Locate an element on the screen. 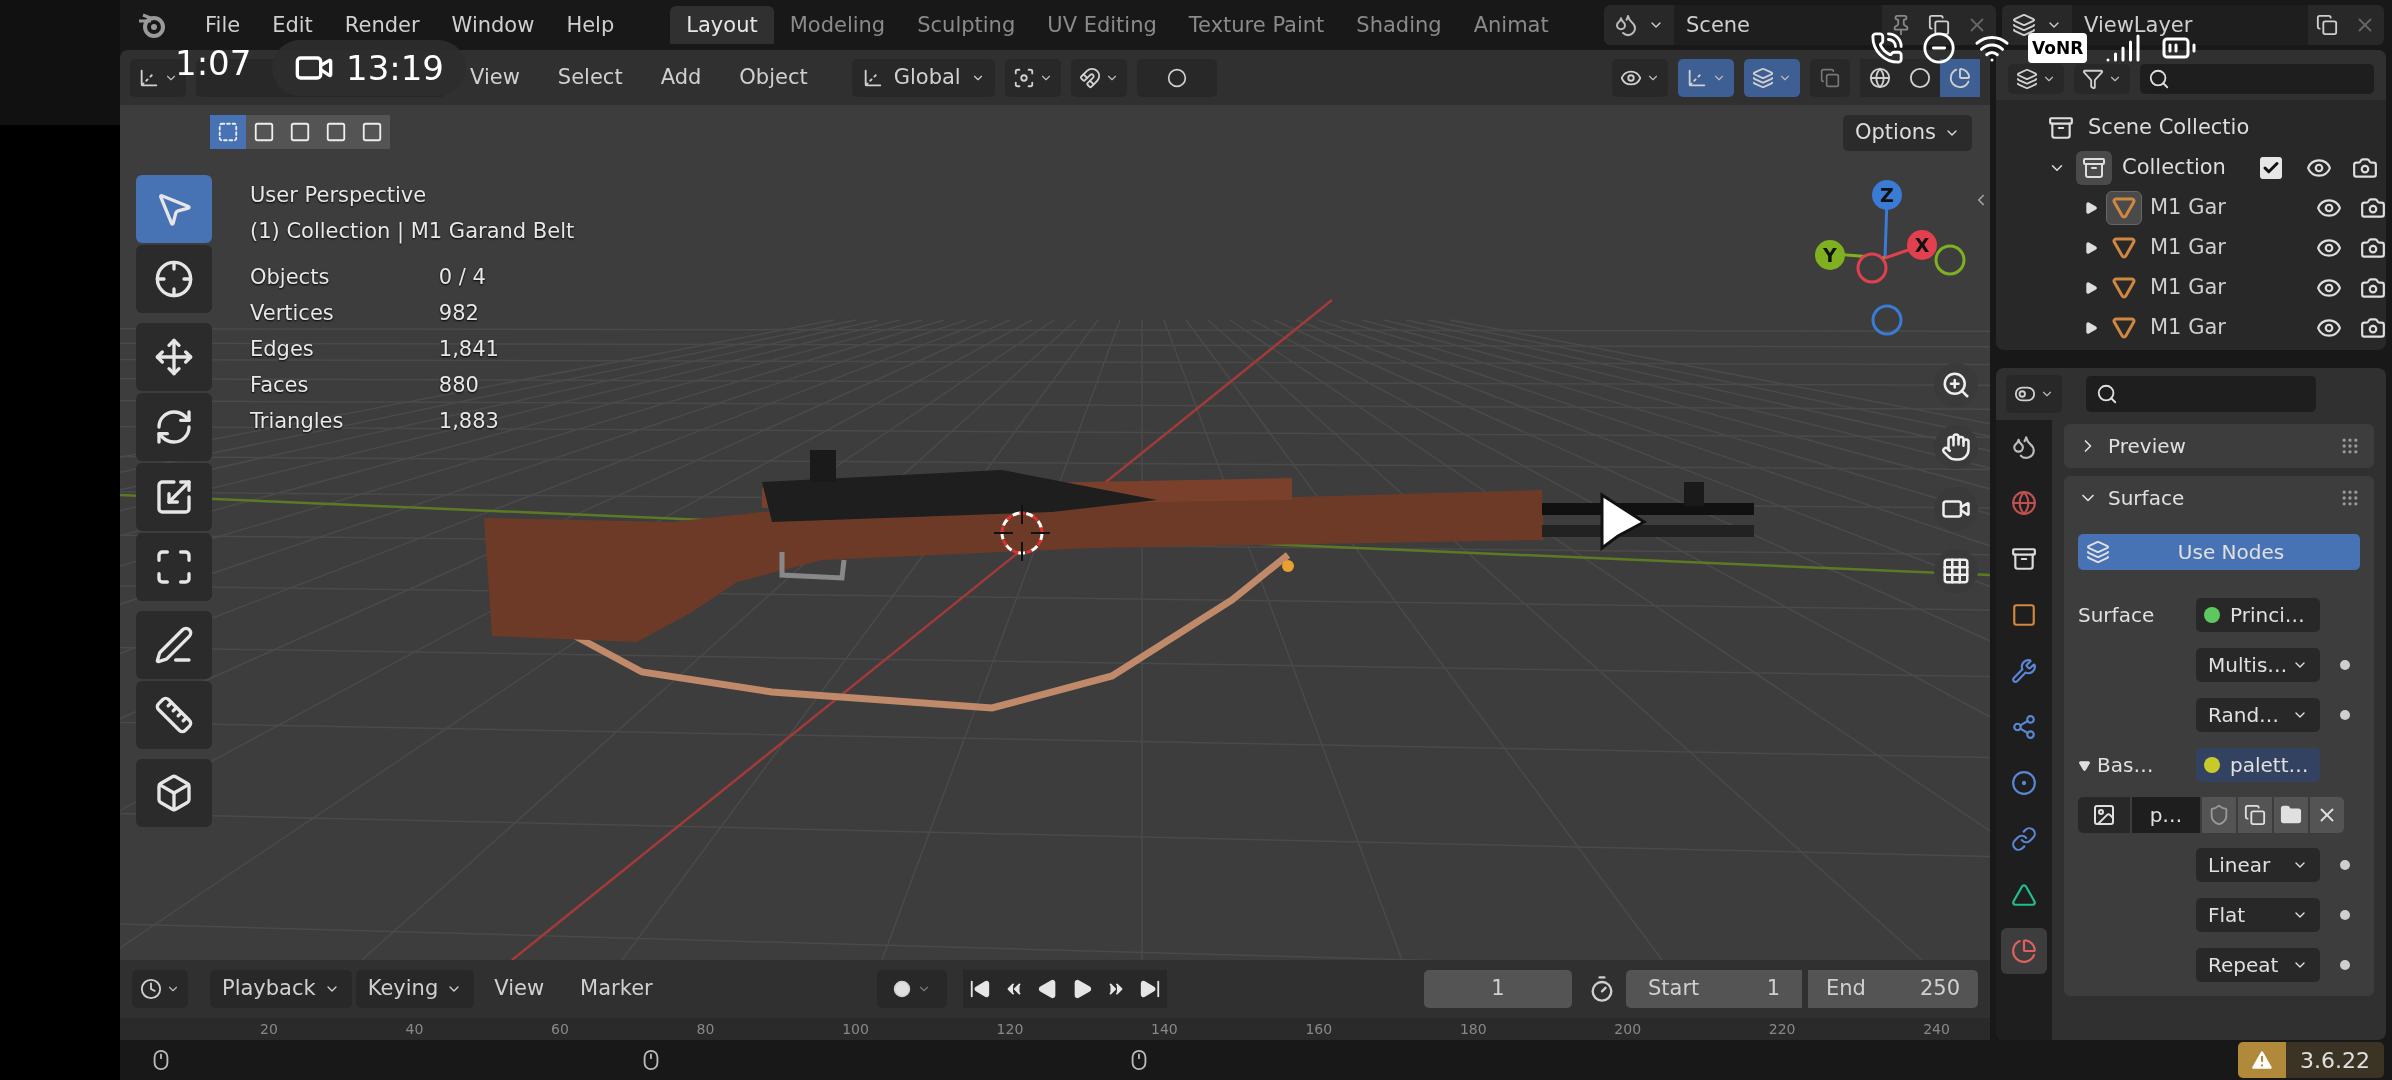 Image resolution: width=2392 pixels, height=1080 pixels. timeline-menu: Playback is located at coordinates (281, 989).